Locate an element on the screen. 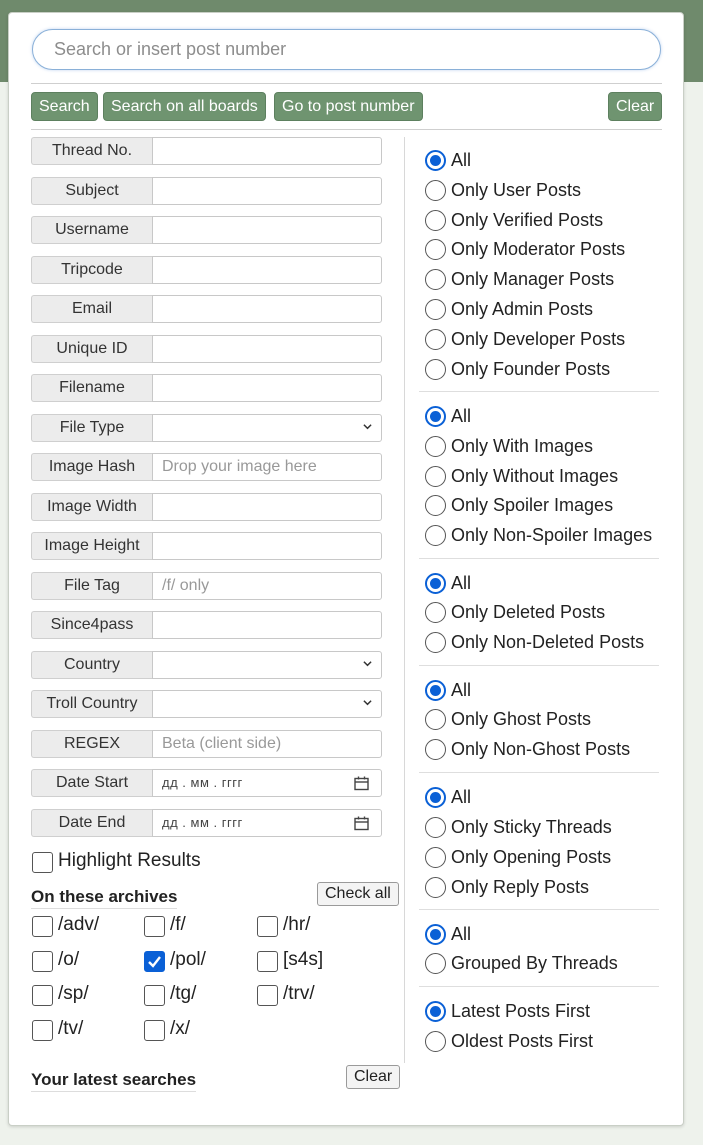  radio-post-type-all is located at coordinates (435, 797).